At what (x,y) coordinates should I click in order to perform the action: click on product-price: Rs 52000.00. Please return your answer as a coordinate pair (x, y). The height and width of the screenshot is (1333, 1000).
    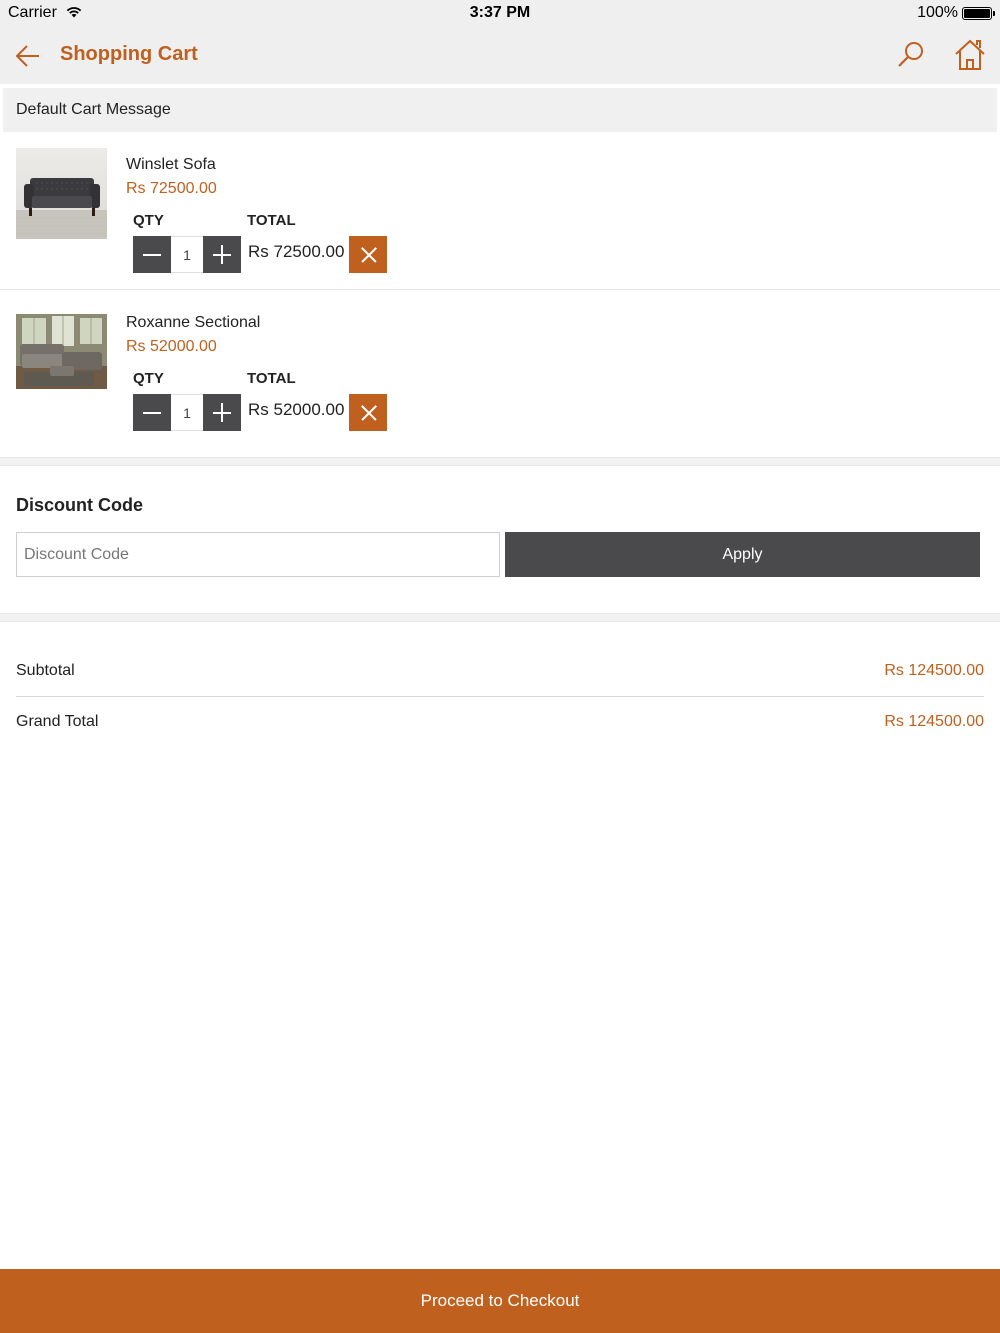
    Looking at the image, I should click on (171, 346).